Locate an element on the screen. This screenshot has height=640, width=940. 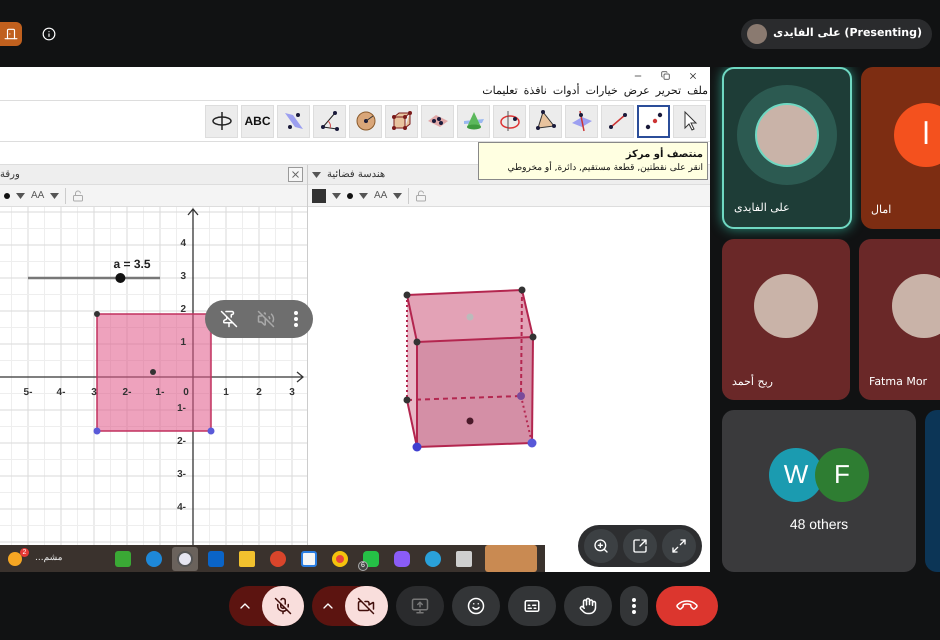
tooltip-title: منتصف أو مركز is located at coordinates (664, 154).